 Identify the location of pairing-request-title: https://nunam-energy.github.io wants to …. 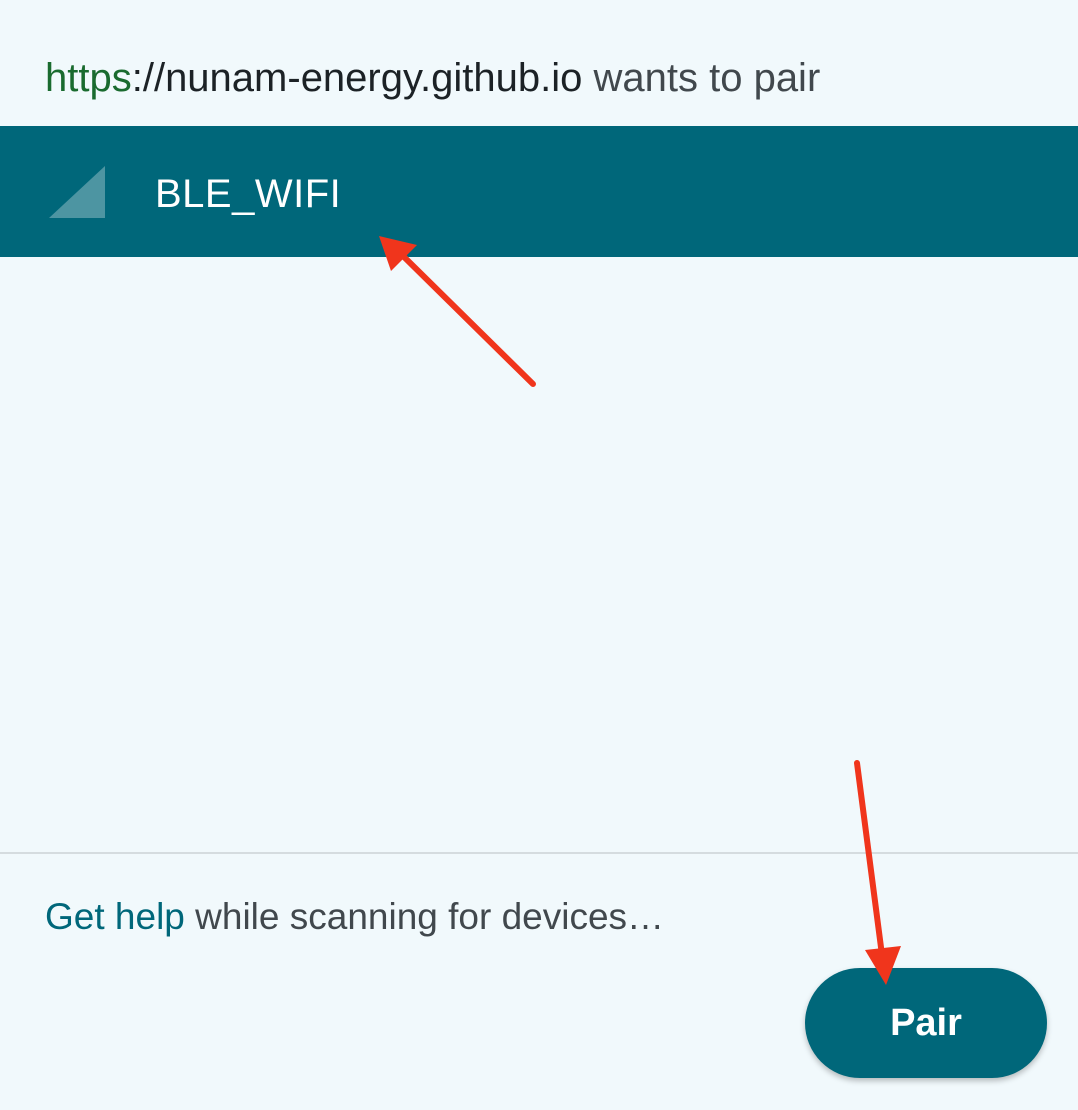
(432, 78).